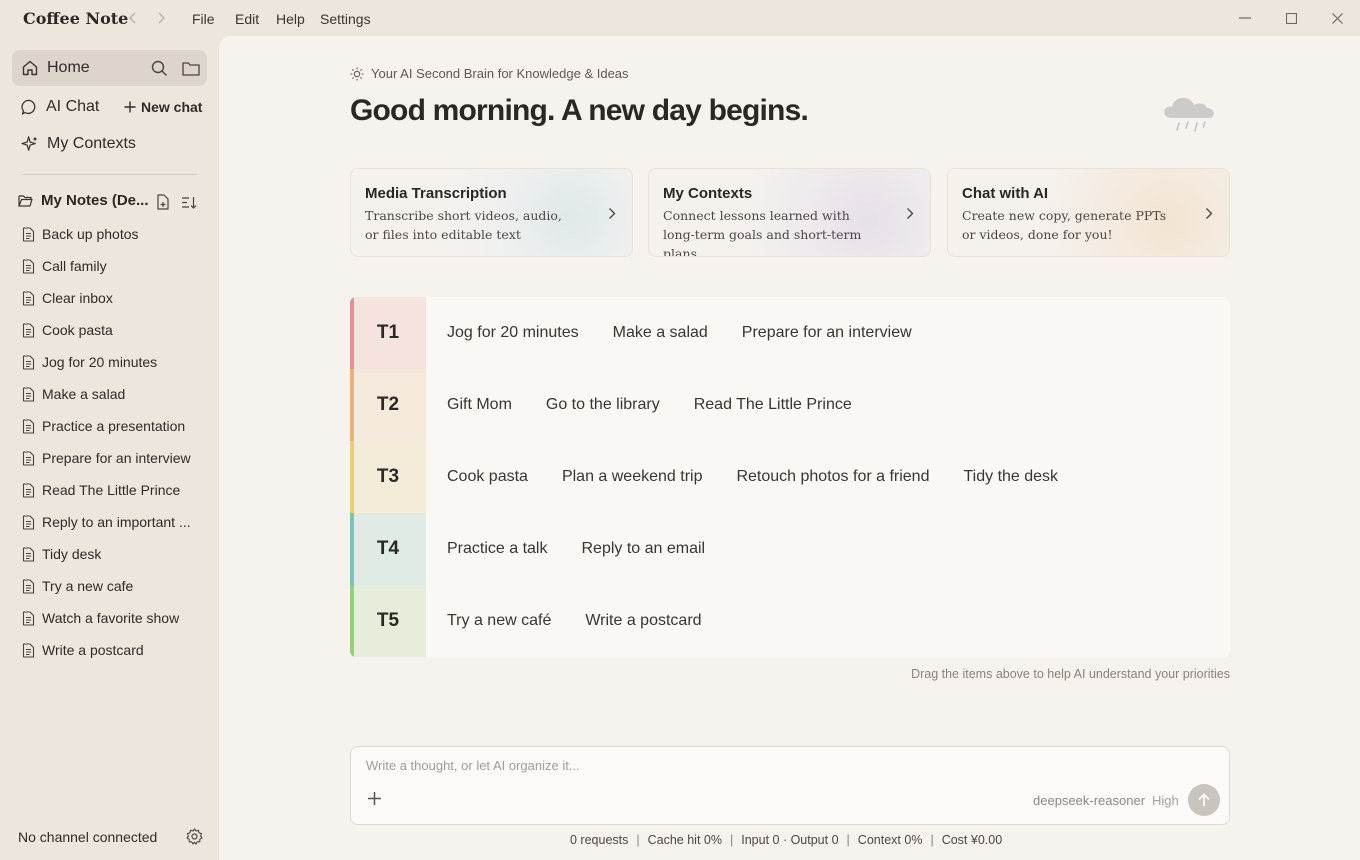 This screenshot has width=1360, height=860. Describe the element at coordinates (194, 836) in the screenshot. I see `gear-icon` at that location.